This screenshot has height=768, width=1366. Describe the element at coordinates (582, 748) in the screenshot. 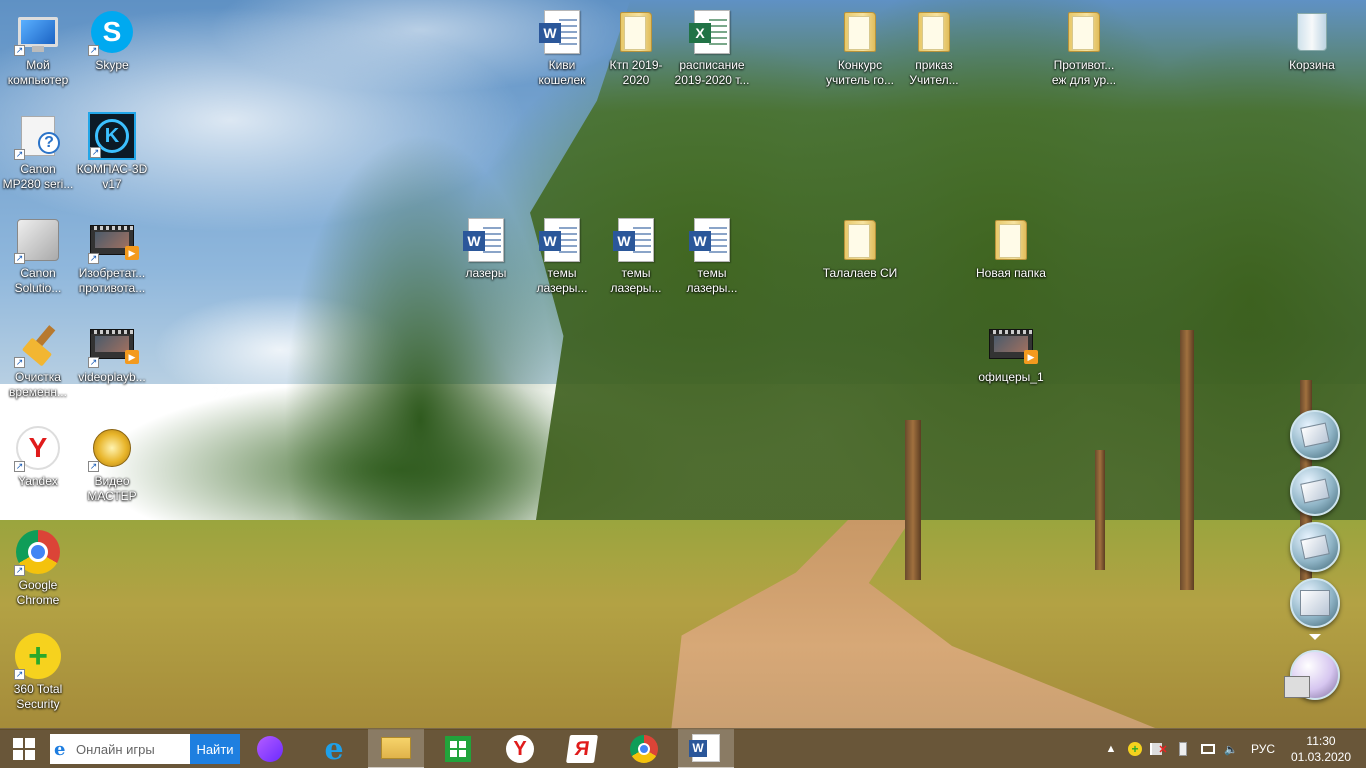

I see `yandex-icon: Я` at that location.